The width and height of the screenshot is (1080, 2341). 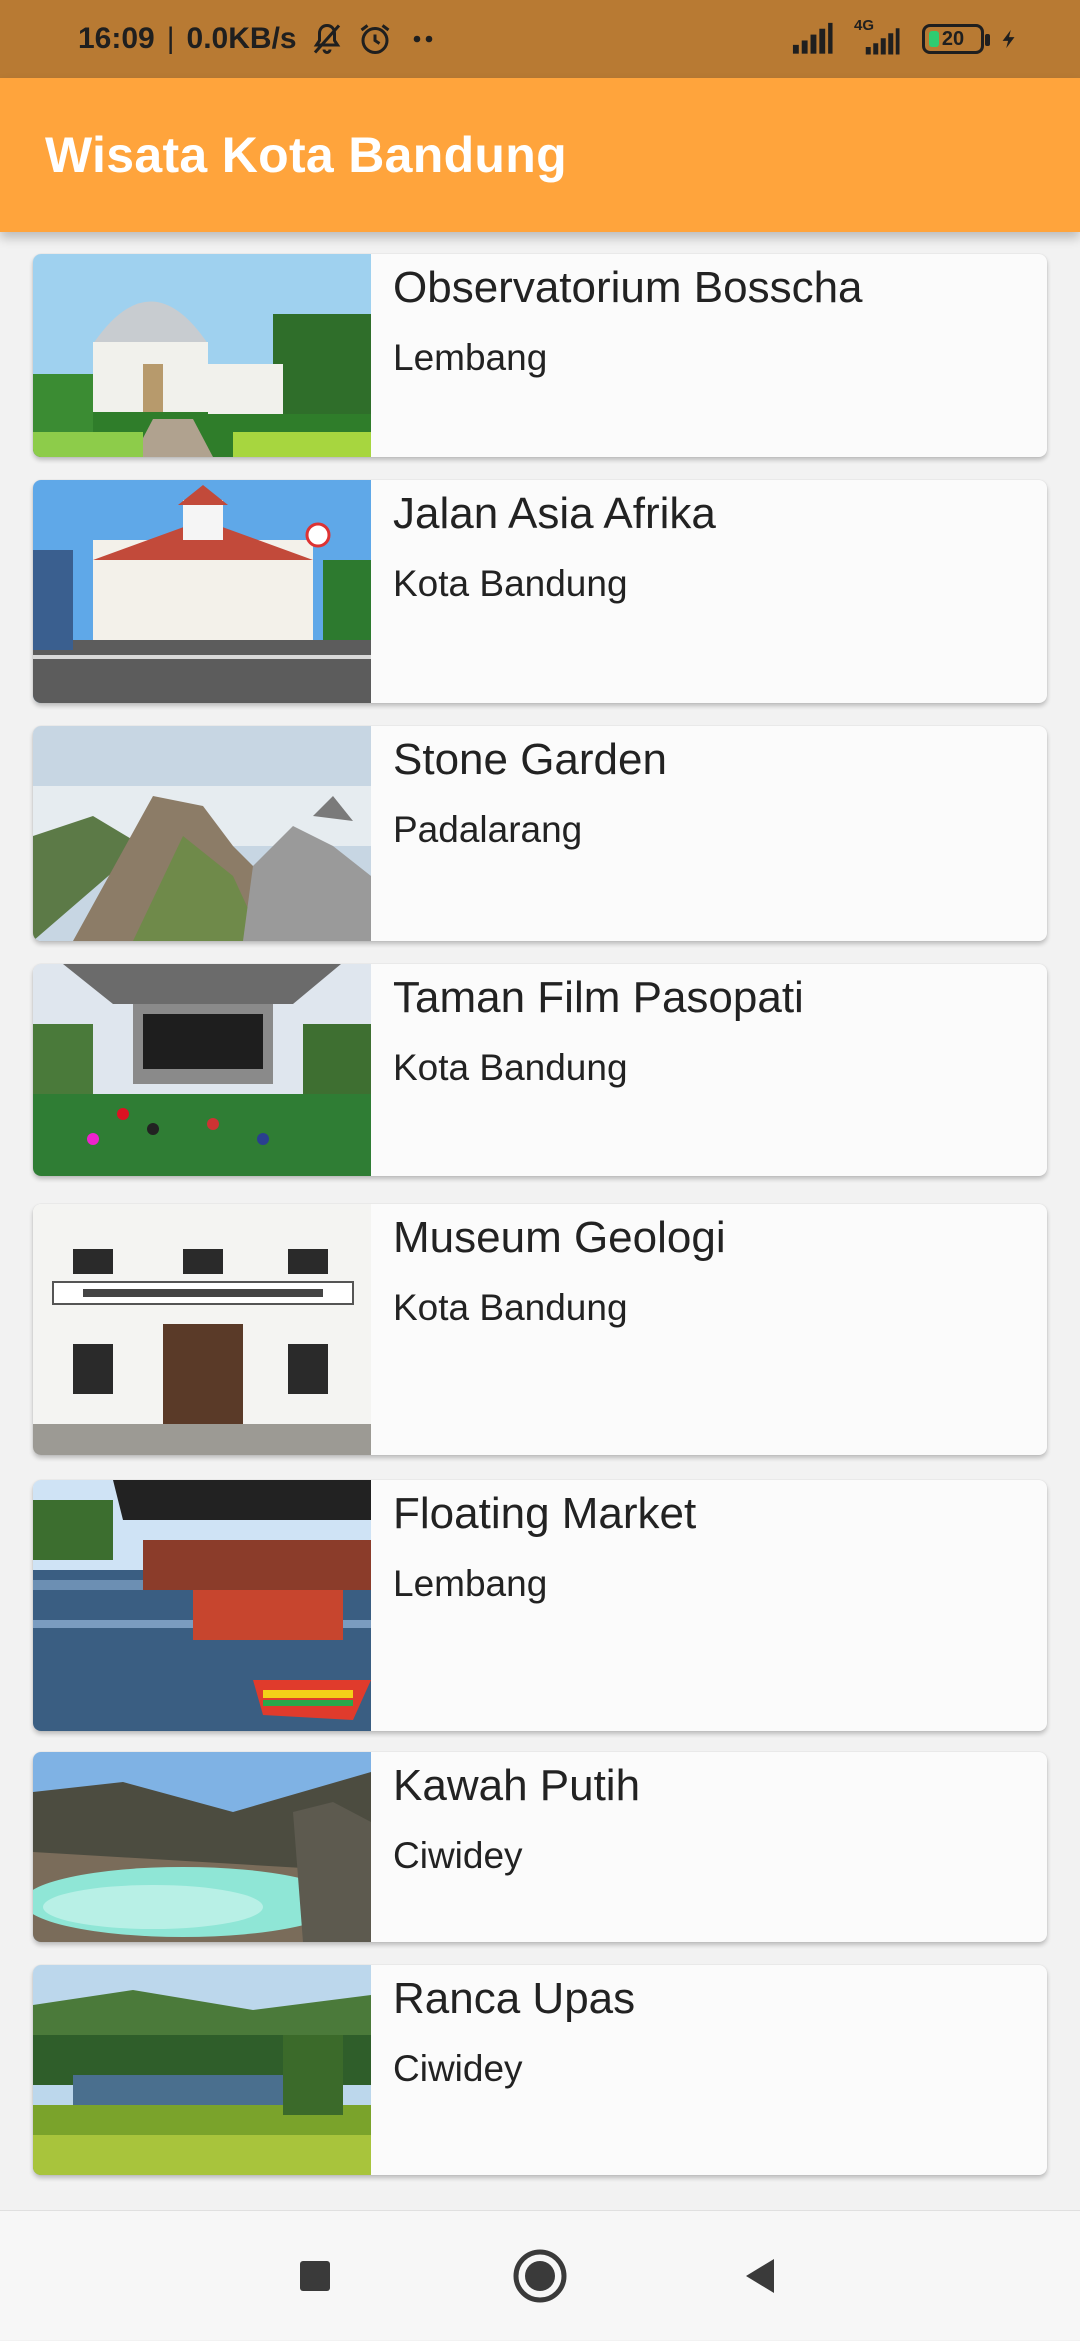 I want to click on place-image-taman-film, so click(x=202, y=1070).